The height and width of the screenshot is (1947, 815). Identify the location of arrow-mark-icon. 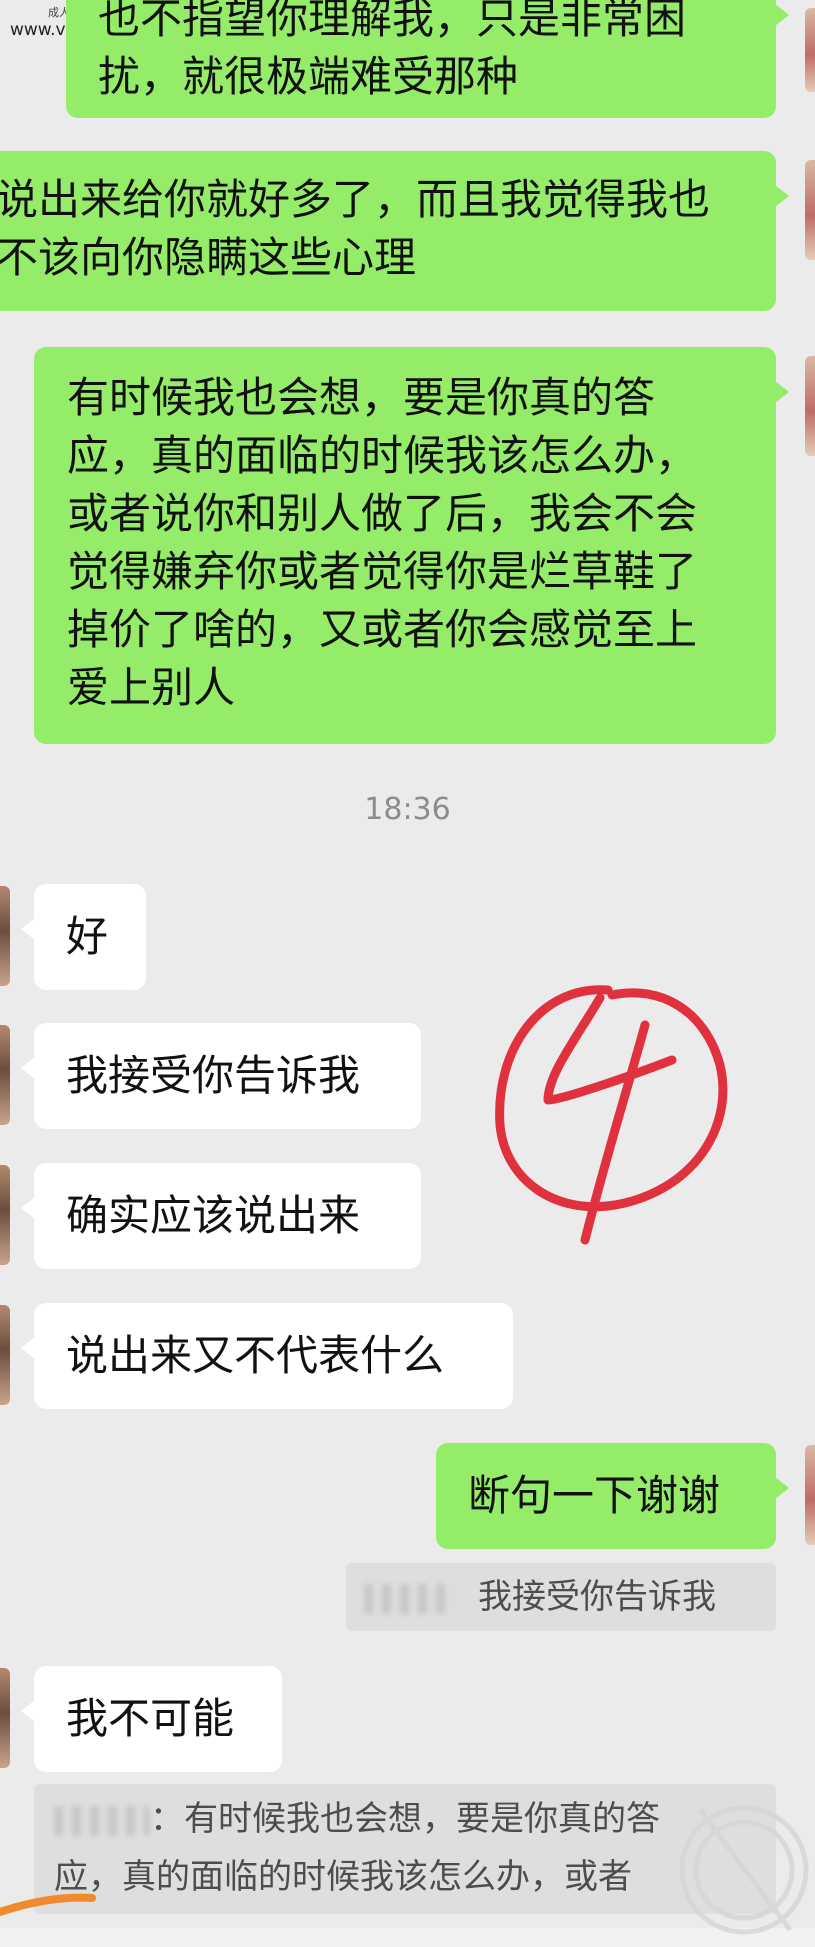
(48, 1904).